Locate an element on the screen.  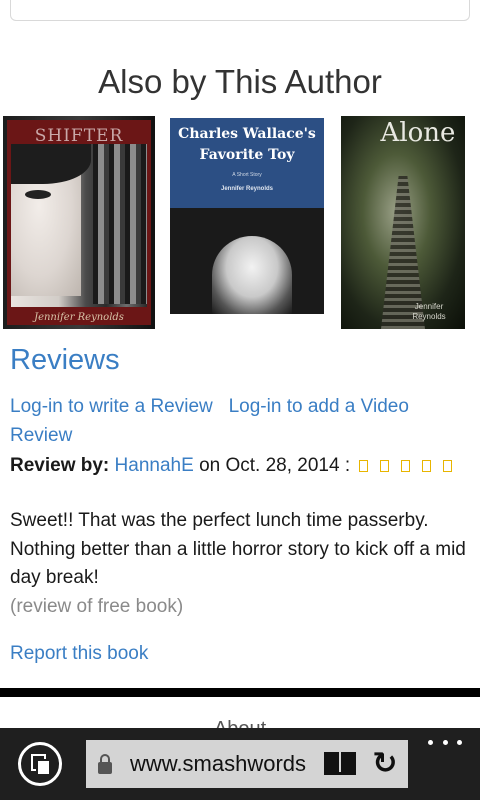
section-title: Also by This Author is located at coordinates (240, 81).